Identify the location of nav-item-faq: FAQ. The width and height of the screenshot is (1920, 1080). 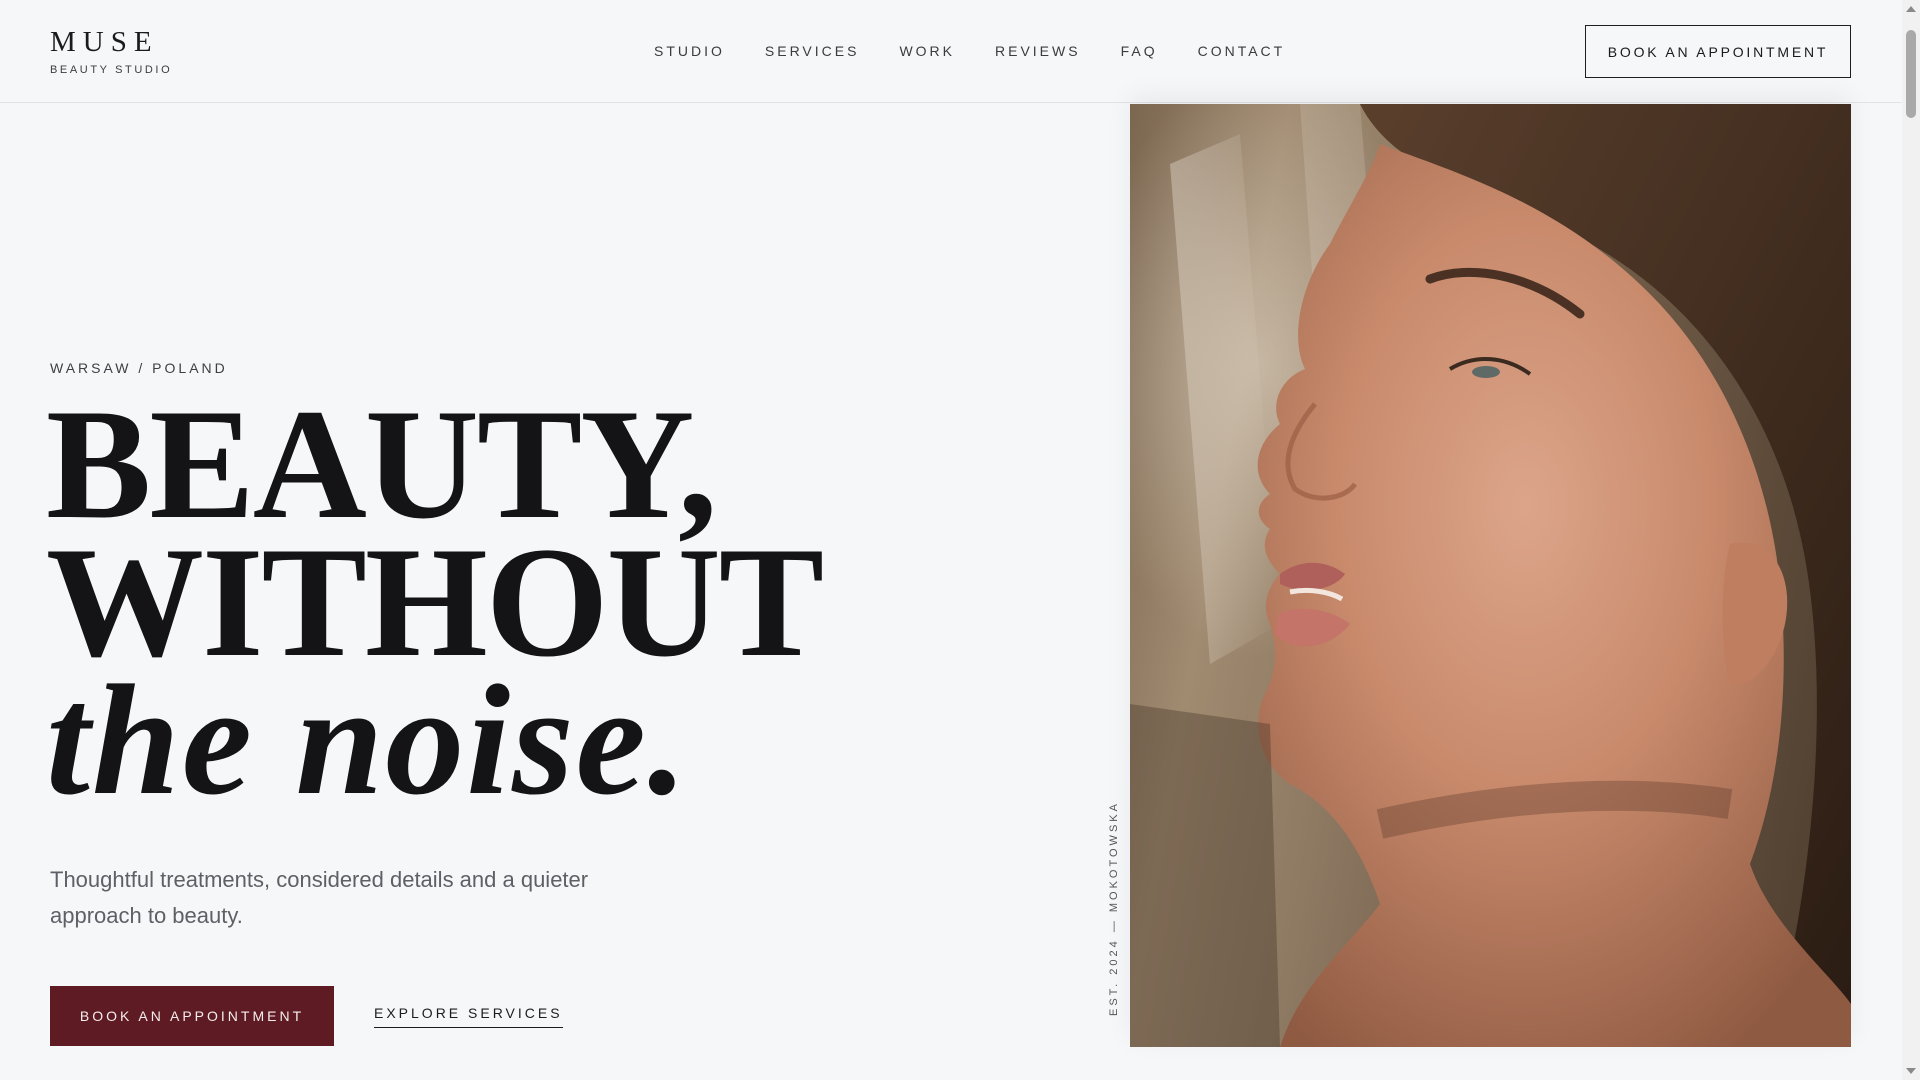
(1139, 51).